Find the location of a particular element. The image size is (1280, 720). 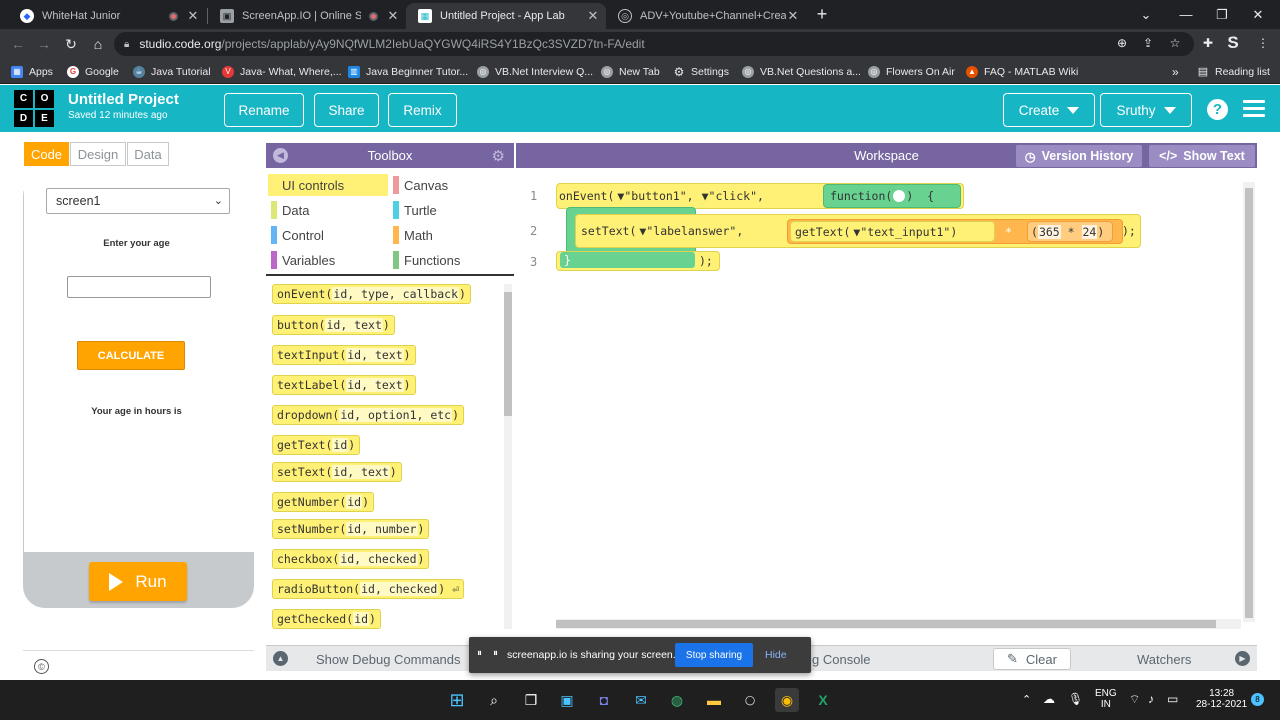

search-icon: ⌕ is located at coordinates (494, 700).